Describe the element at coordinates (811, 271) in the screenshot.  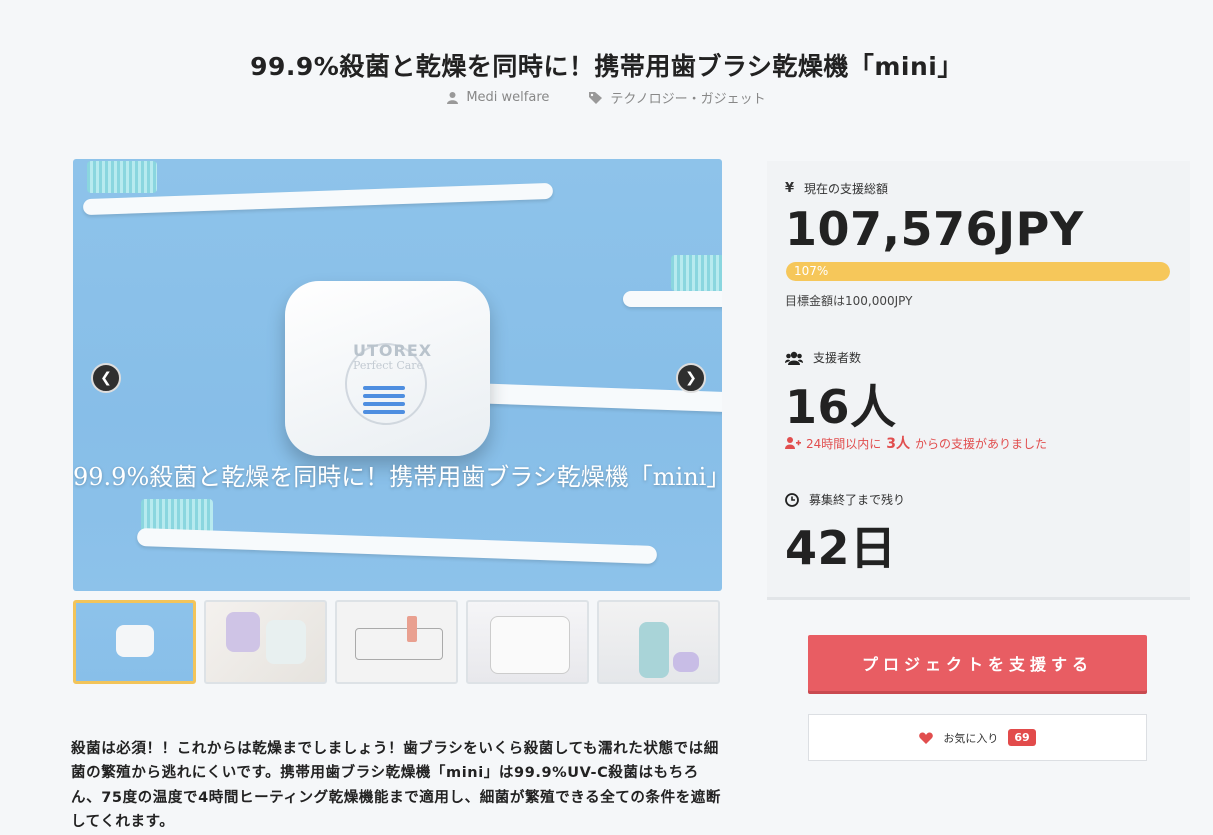
I see `progress-percent: 107%` at that location.